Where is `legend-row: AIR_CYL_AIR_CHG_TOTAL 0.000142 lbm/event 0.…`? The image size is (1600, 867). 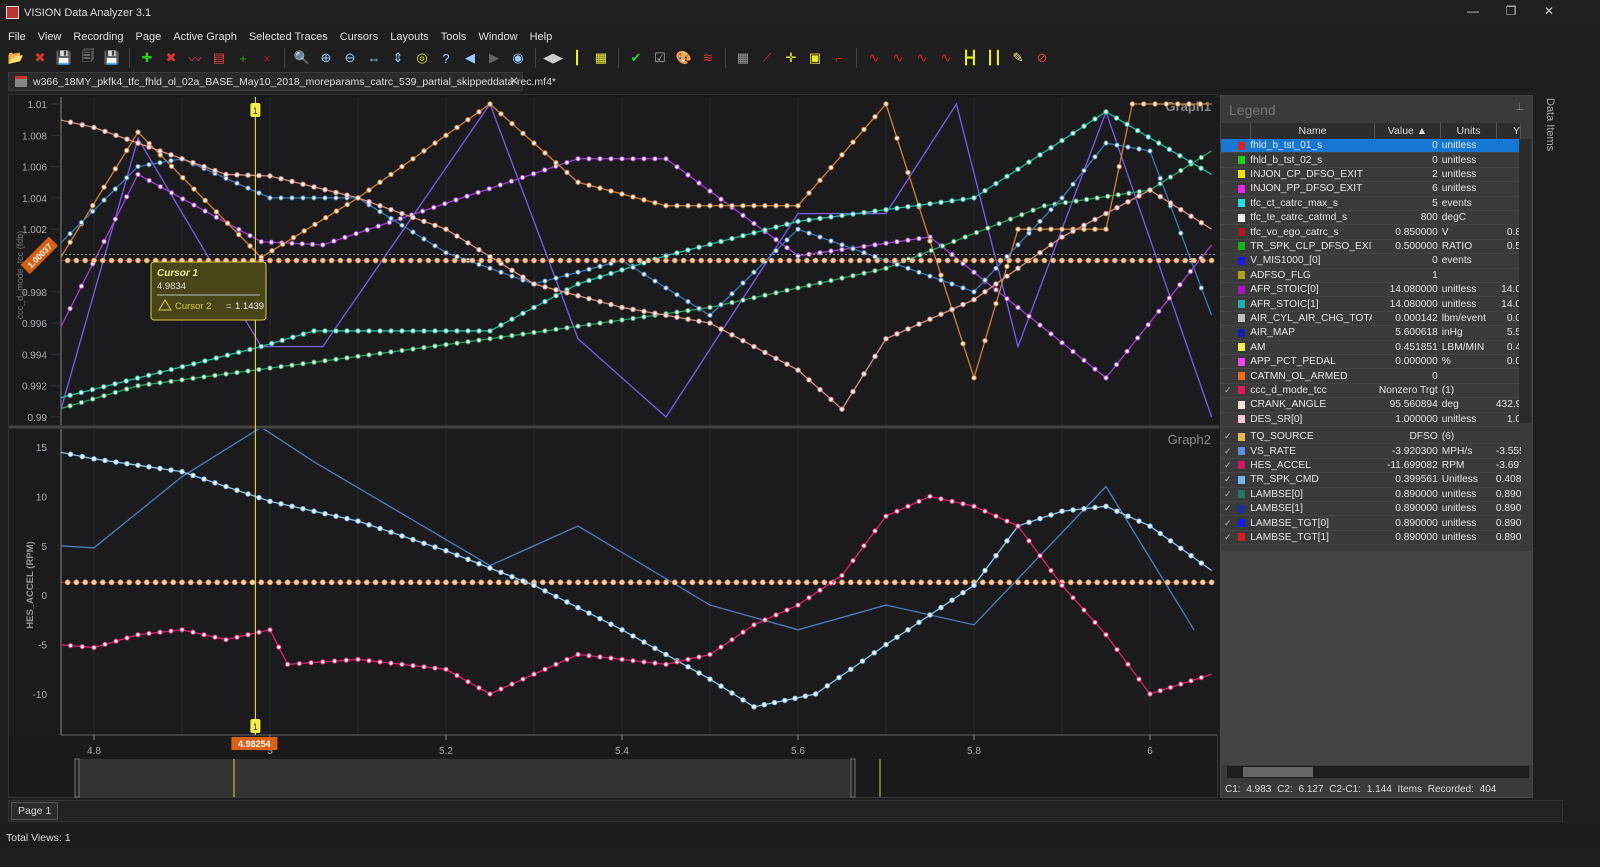
legend-row: AIR_CYL_AIR_CHG_TOTAL 0.000142 lbm/event 0.… is located at coordinates (1371, 319).